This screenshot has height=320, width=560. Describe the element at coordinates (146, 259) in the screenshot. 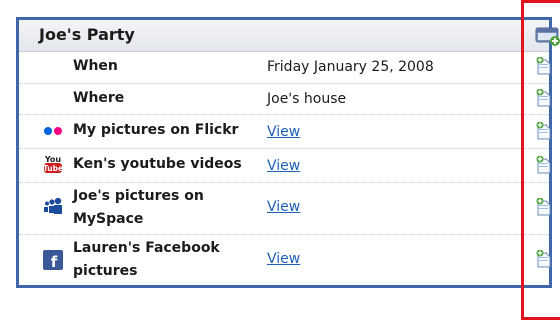

I see `row-label-facebook: Lauren's Facebook pictures` at that location.